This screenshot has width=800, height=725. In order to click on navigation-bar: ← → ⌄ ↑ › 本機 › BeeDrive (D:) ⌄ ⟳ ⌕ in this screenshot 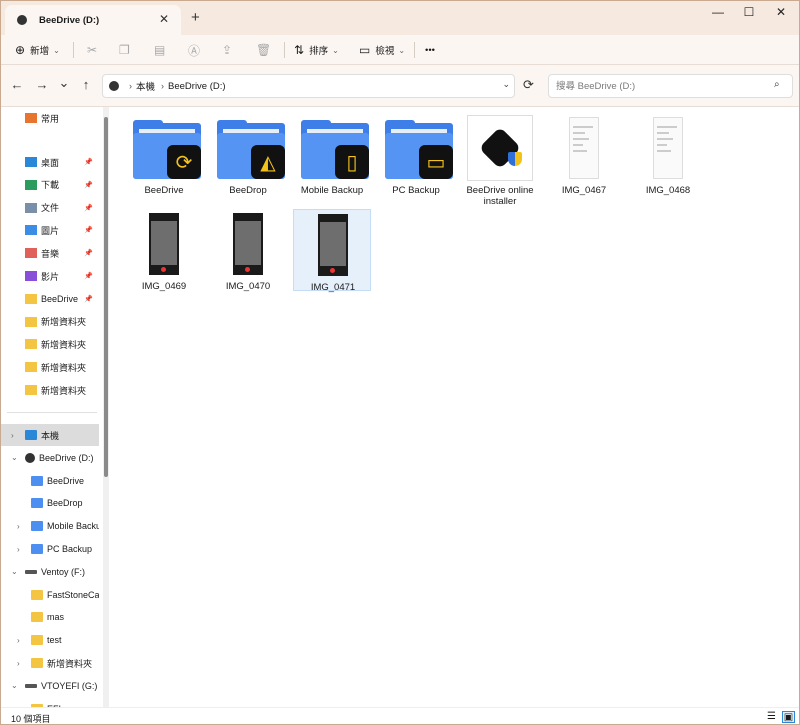, I will do `click(400, 86)`.